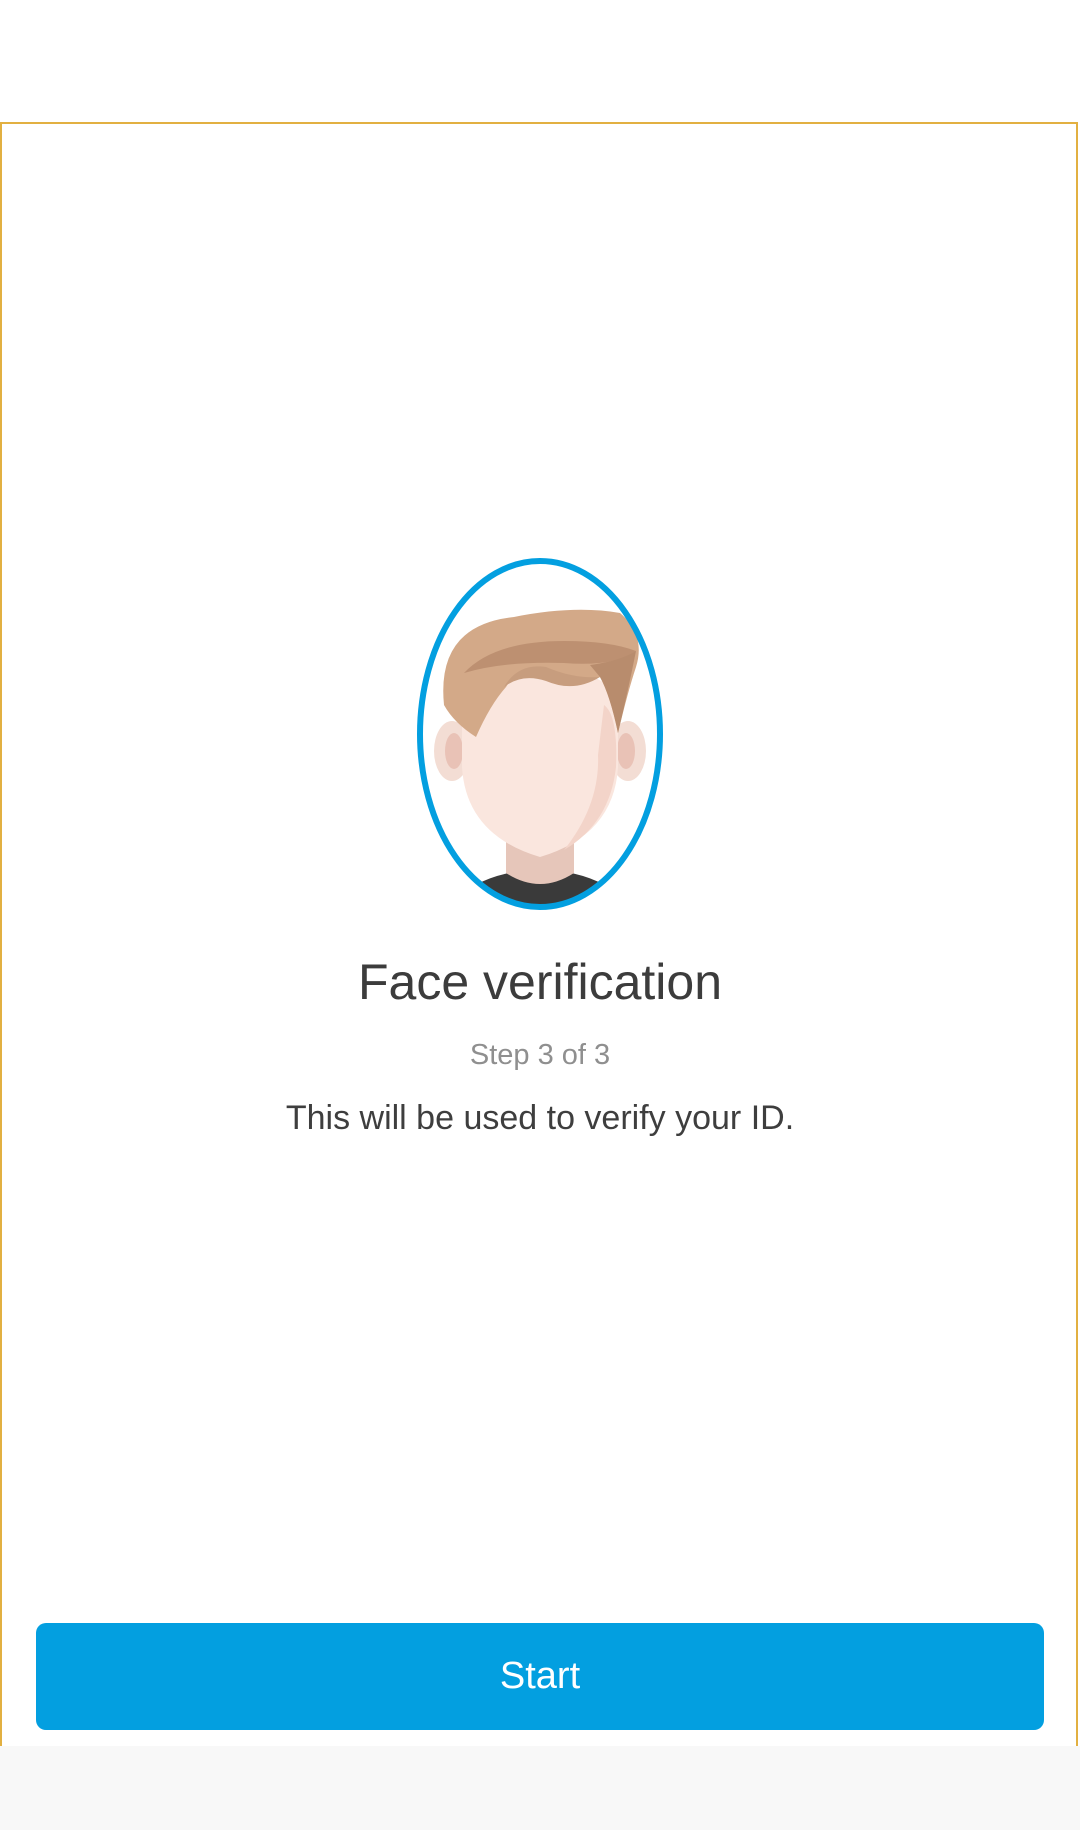 Image resolution: width=1080 pixels, height=1830 pixels. I want to click on step-indicator: Step 3 of 3, so click(540, 1055).